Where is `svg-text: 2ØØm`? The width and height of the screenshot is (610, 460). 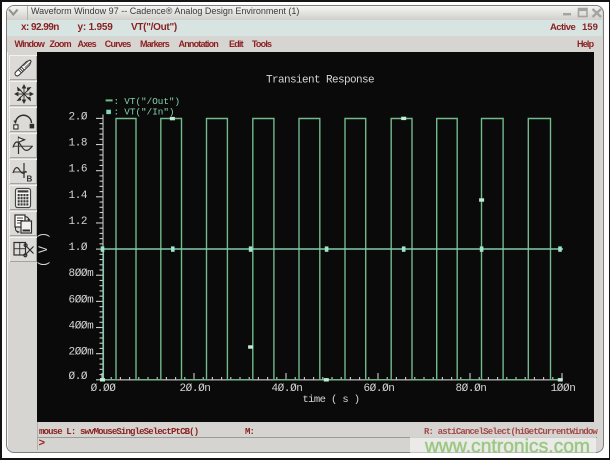
svg-text: 2ØØm is located at coordinates (82, 353).